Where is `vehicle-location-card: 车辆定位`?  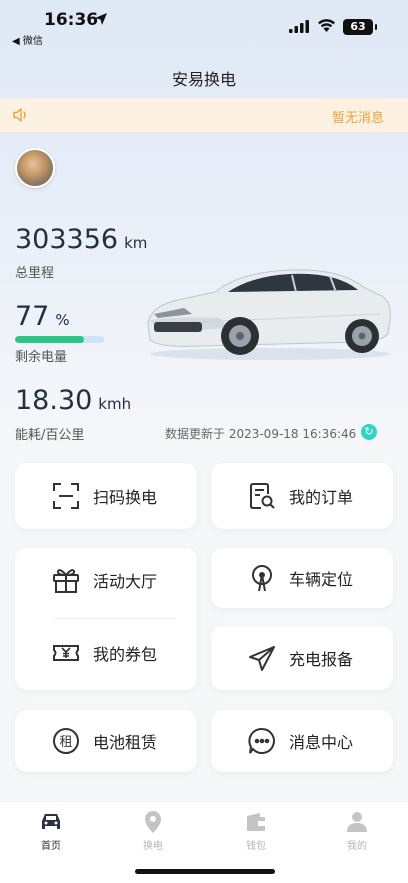 vehicle-location-card: 车辆定位 is located at coordinates (302, 578).